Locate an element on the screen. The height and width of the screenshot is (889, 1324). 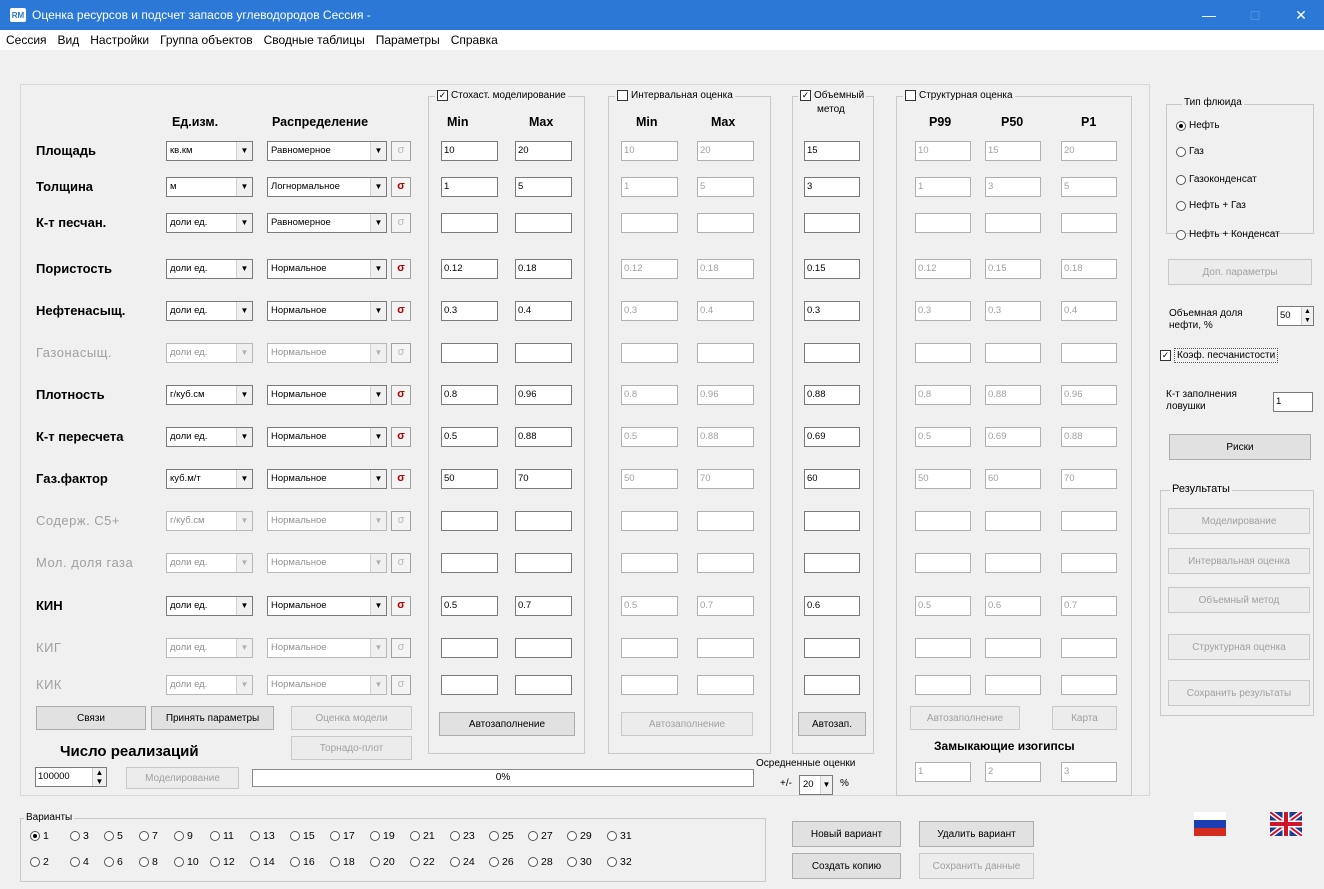
volume-input: 0.88 is located at coordinates (832, 395).